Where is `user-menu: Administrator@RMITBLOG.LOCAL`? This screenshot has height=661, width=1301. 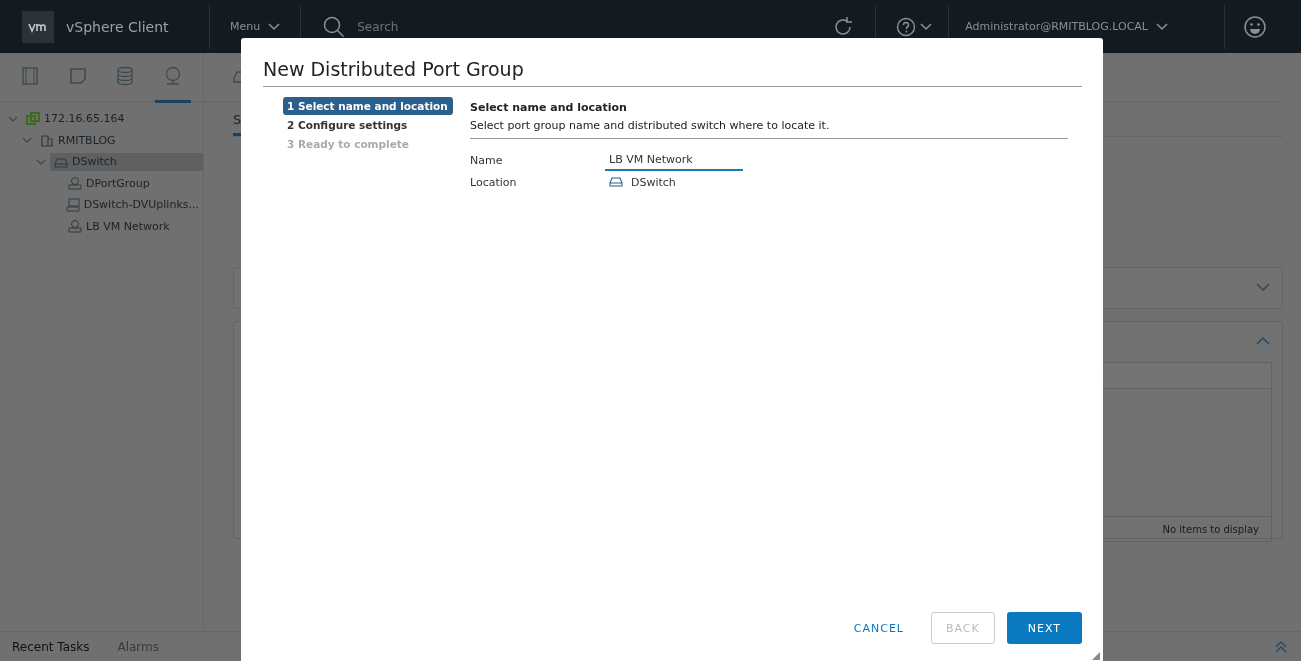
user-menu: Administrator@RMITBLOG.LOCAL is located at coordinates (1074, 26).